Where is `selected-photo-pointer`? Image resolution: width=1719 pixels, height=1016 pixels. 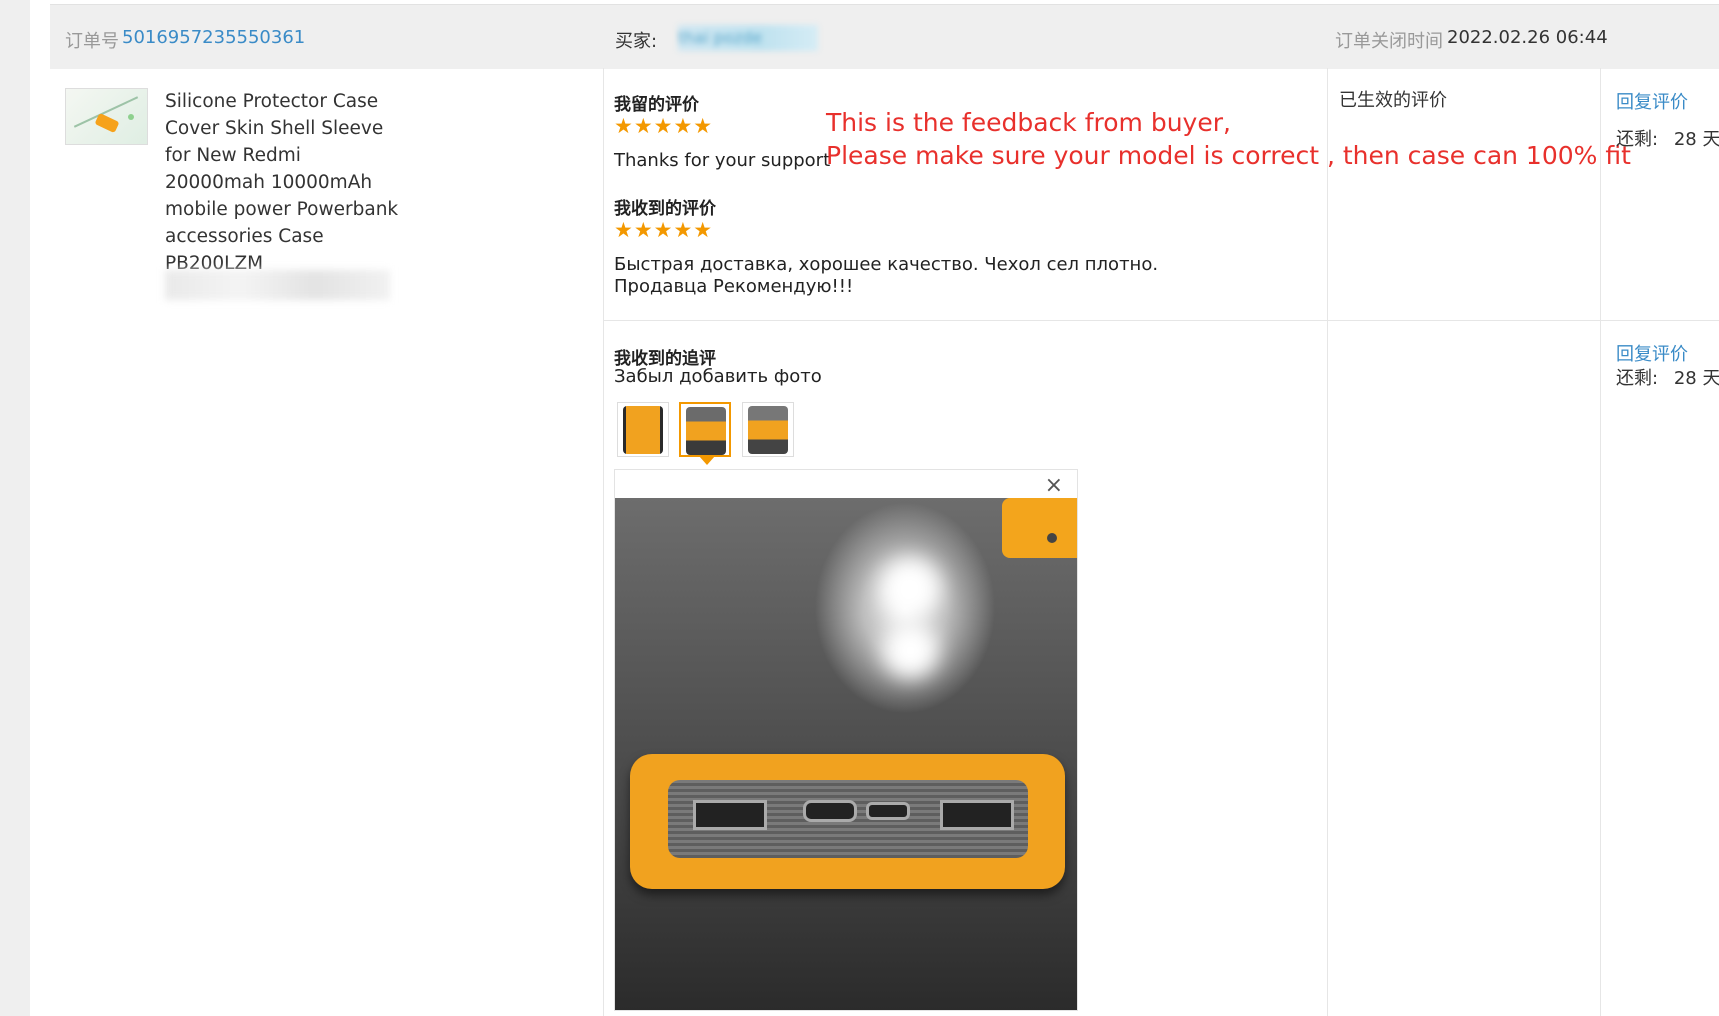
selected-photo-pointer is located at coordinates (707, 460).